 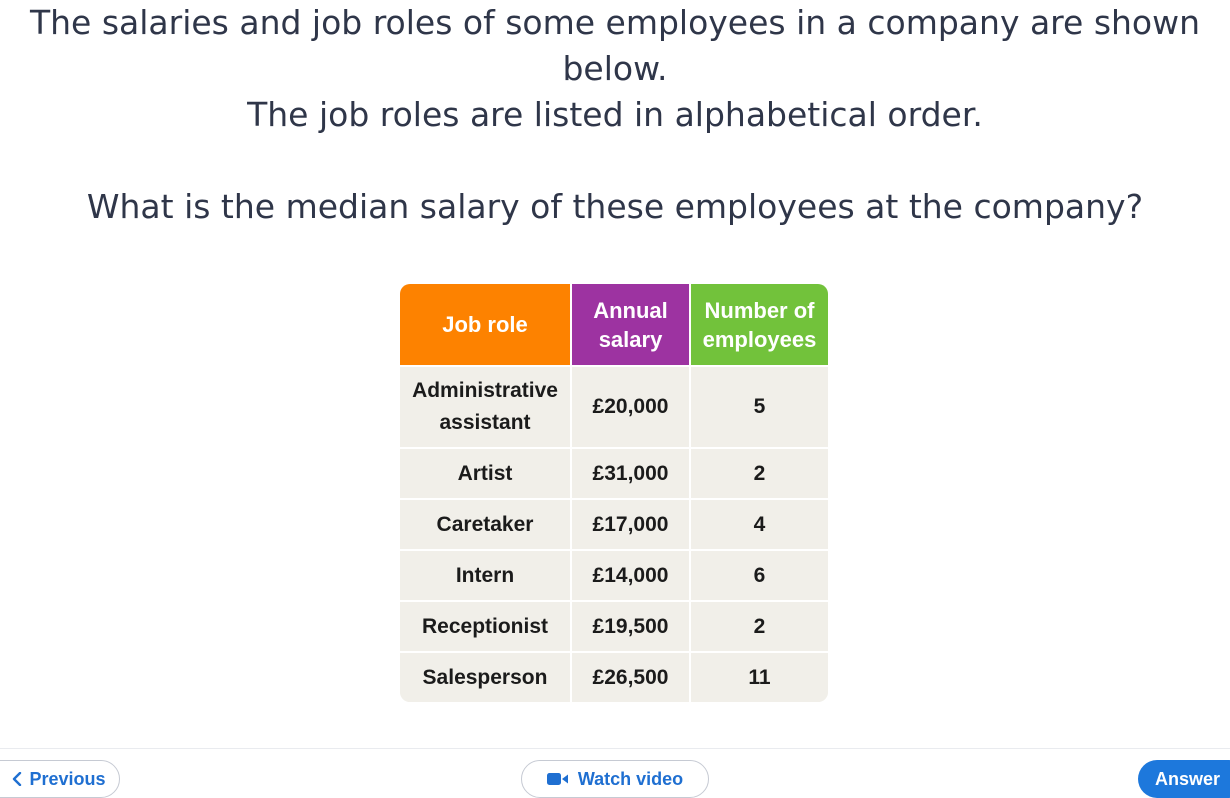 What do you see at coordinates (615, 748) in the screenshot?
I see `footer-divider` at bounding box center [615, 748].